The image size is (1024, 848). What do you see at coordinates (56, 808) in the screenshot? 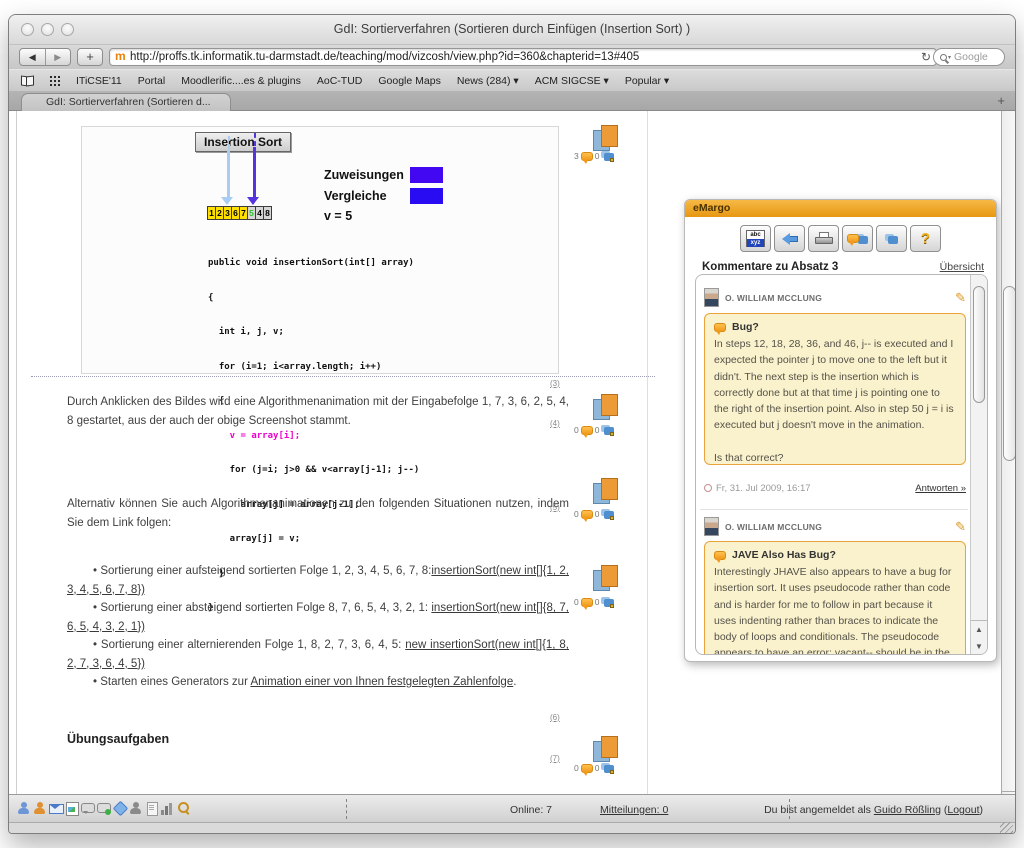
I see `mail-icon` at bounding box center [56, 808].